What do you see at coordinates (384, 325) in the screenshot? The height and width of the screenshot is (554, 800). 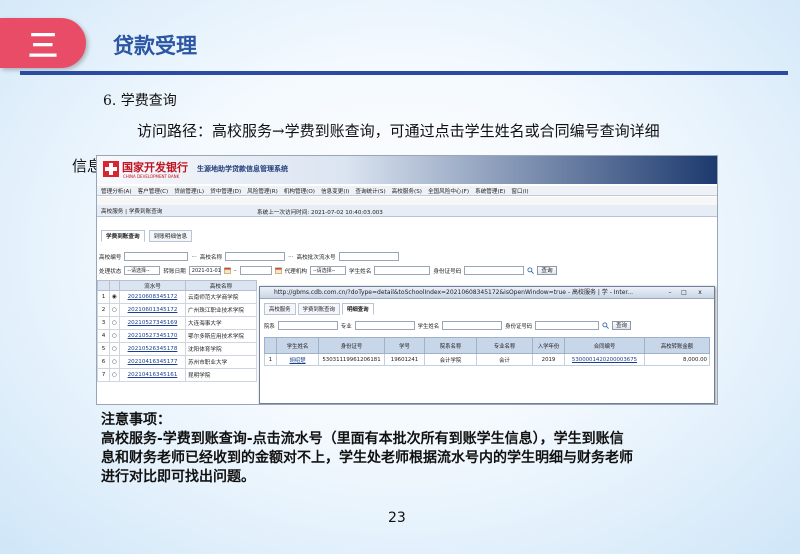 I see `major-input` at bounding box center [384, 325].